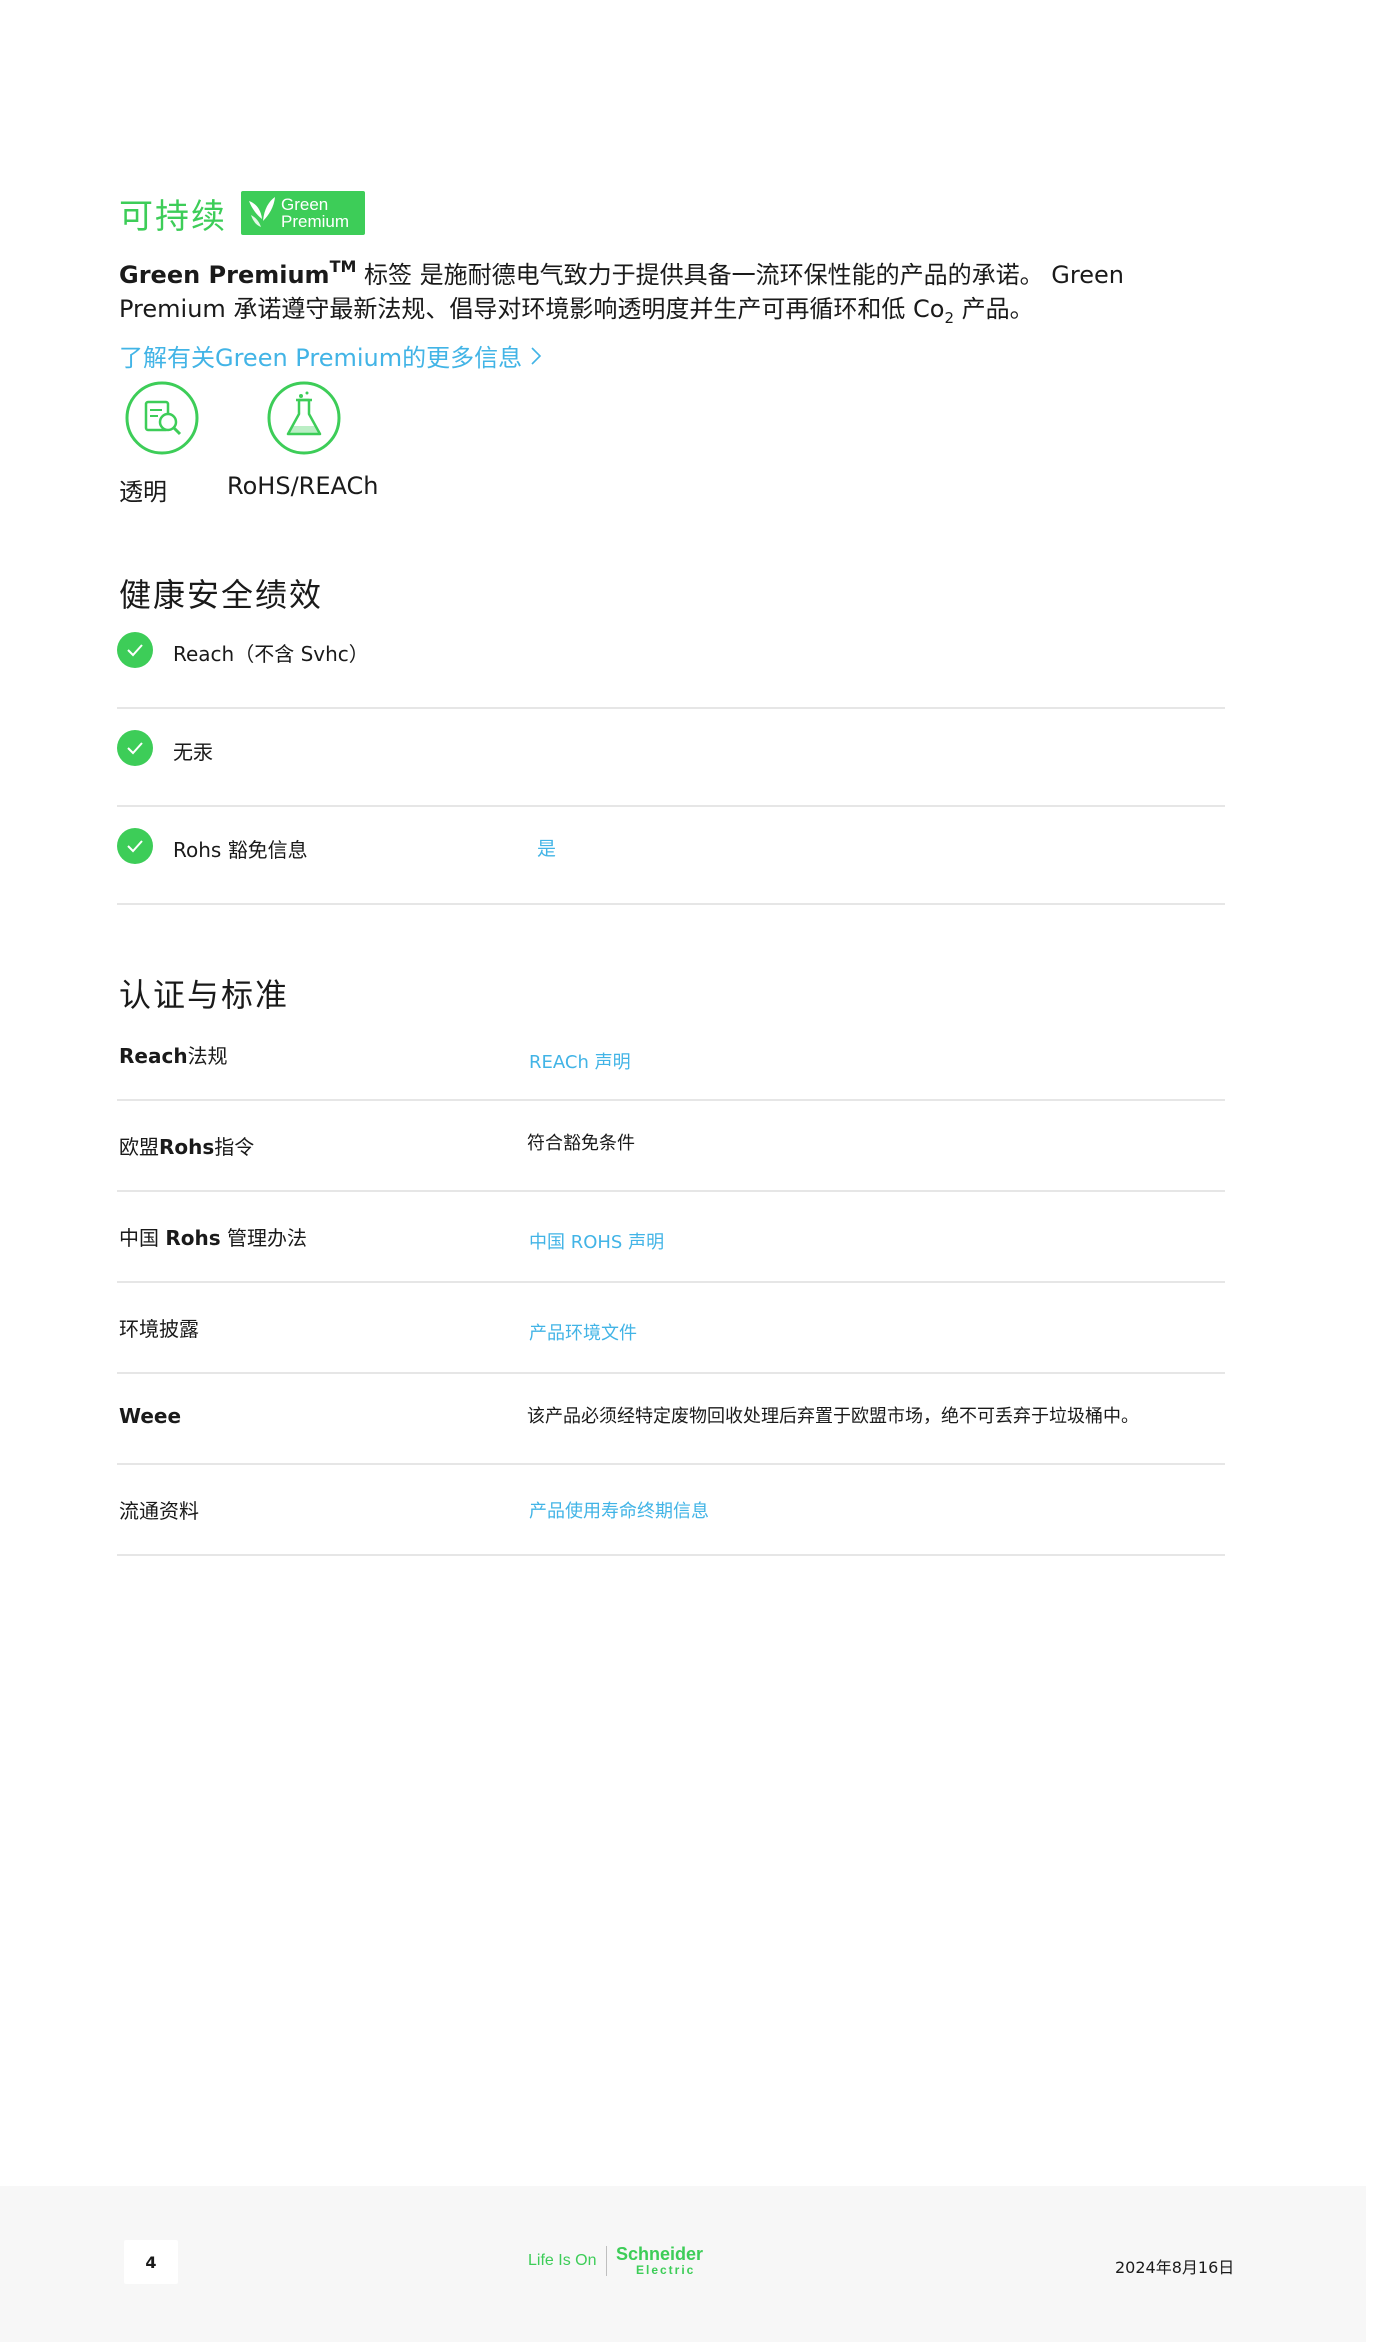  Describe the element at coordinates (1175, 2267) in the screenshot. I see `print-date: 2024年8月16日` at that location.